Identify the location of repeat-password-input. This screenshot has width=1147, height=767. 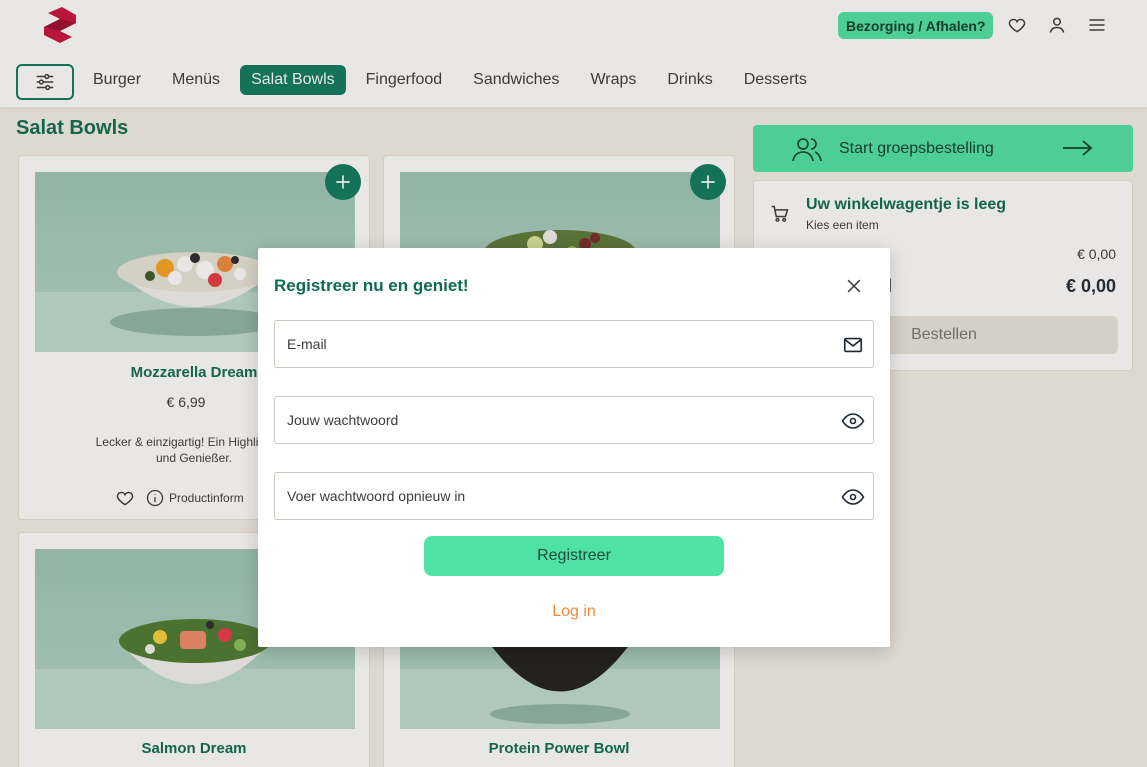
(552, 496).